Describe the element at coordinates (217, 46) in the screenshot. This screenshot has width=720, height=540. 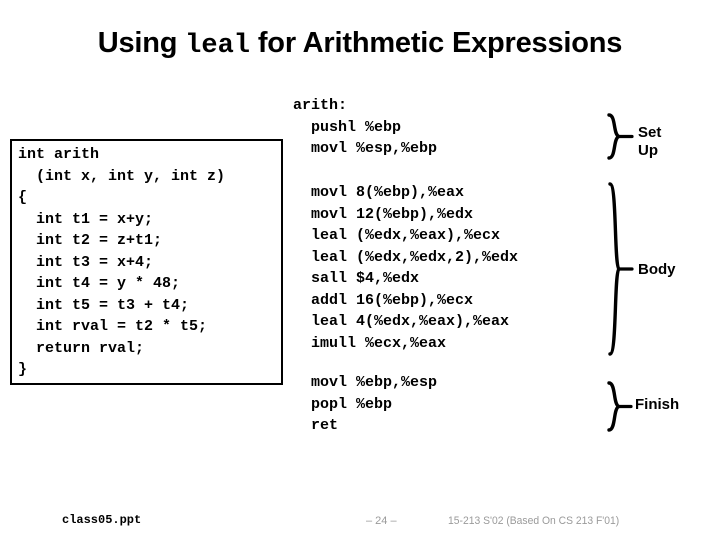
I see `page-title-instruction: leal` at that location.